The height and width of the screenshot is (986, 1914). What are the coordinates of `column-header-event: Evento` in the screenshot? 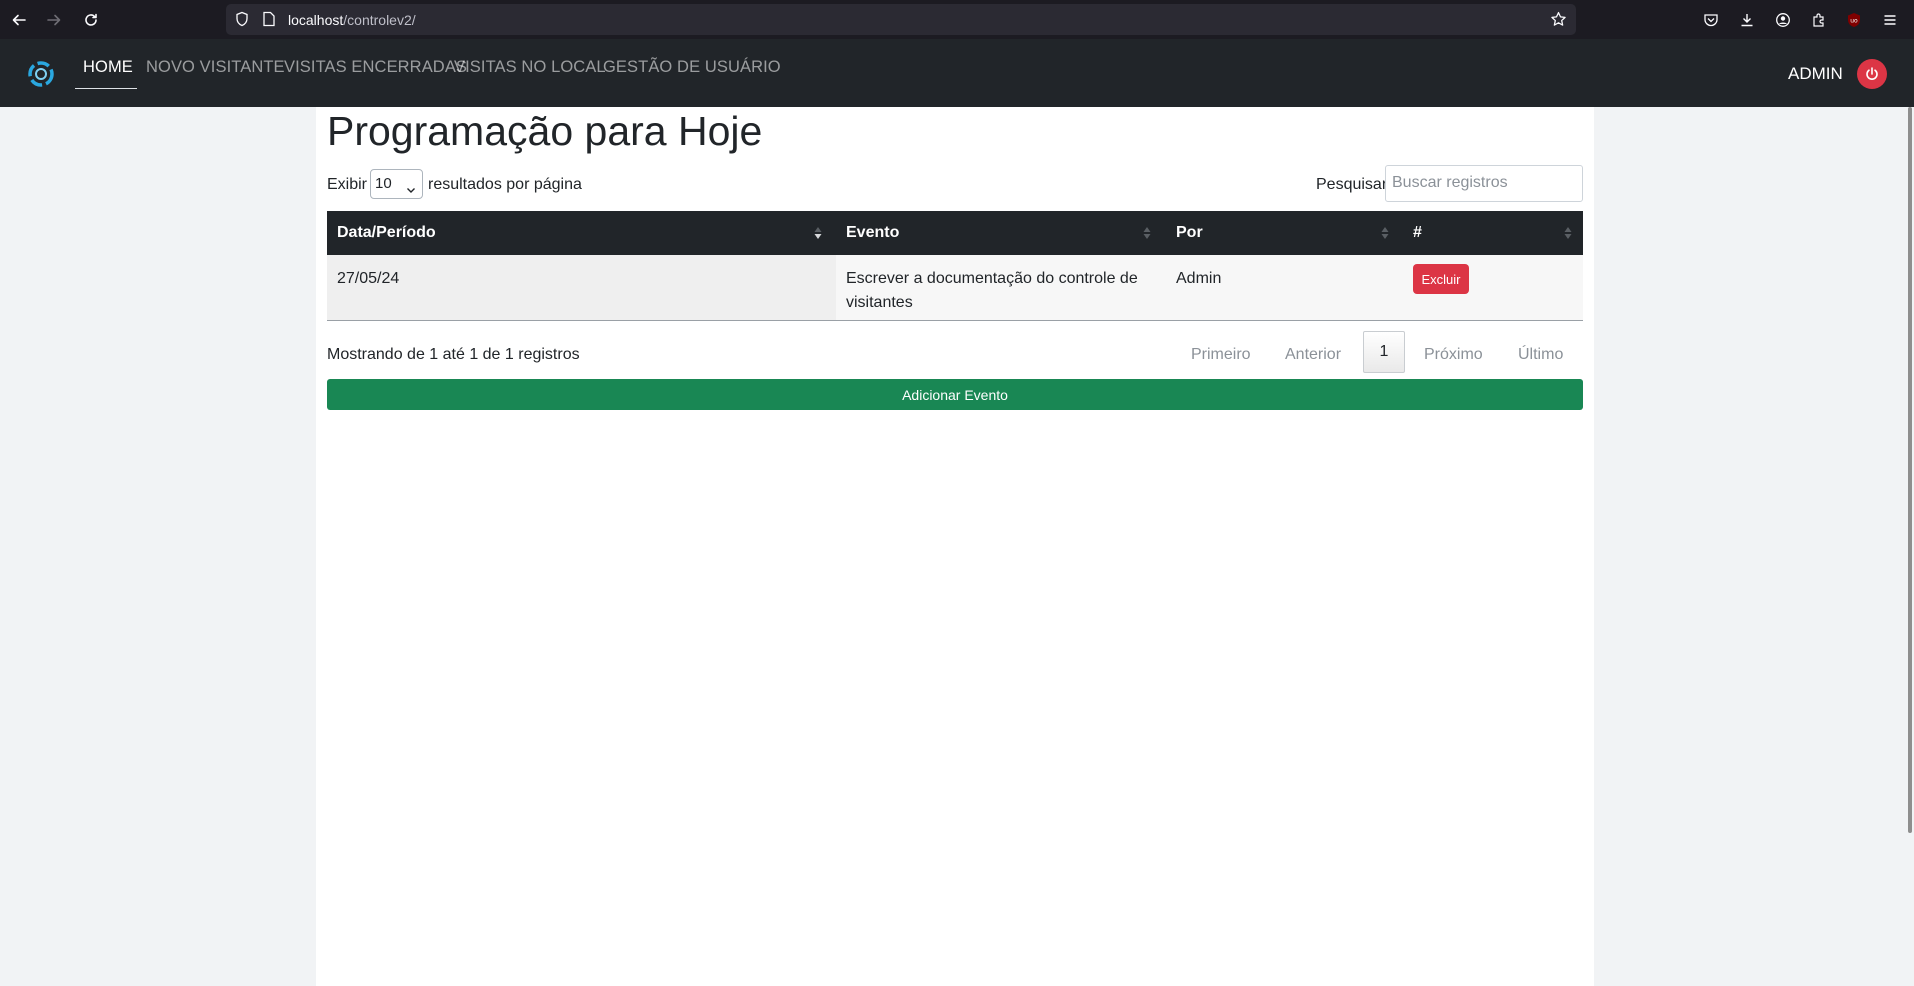 It's located at (1001, 233).